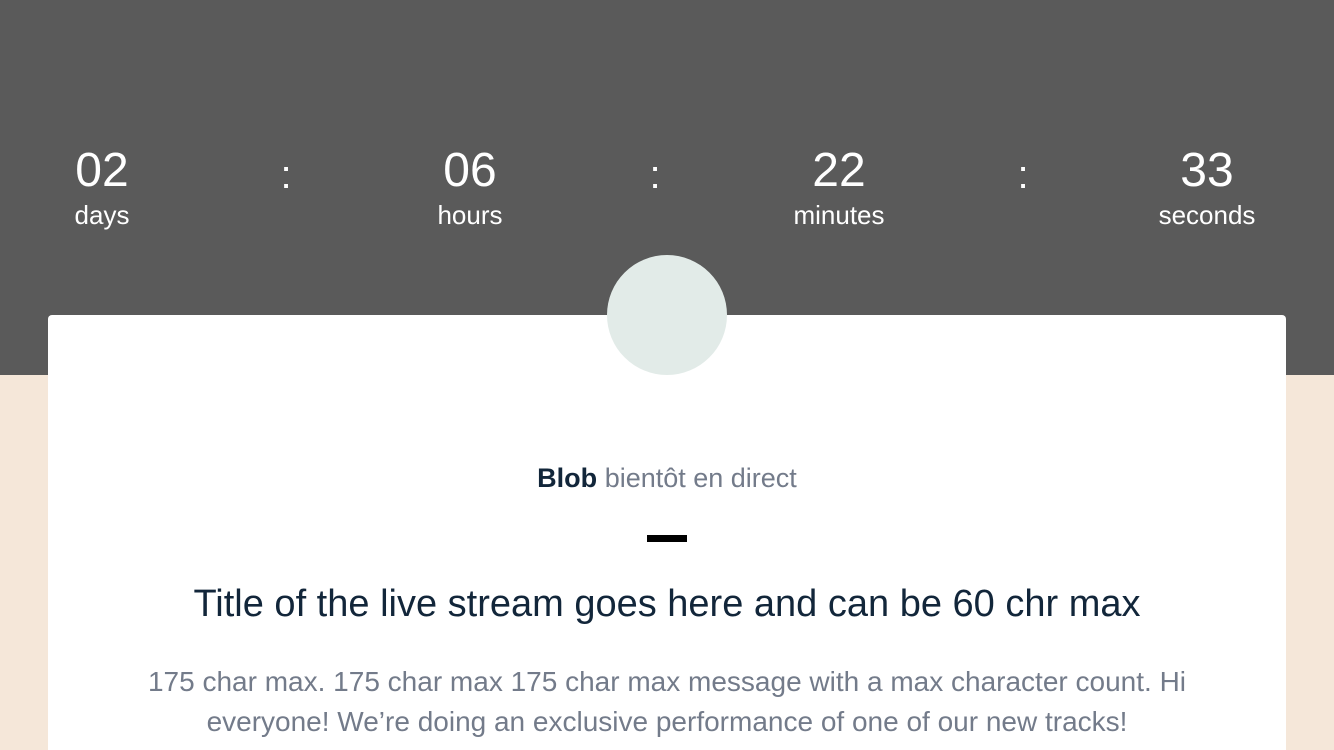 This screenshot has width=1334, height=750. Describe the element at coordinates (839, 215) in the screenshot. I see `minutes-label: minutes` at that location.